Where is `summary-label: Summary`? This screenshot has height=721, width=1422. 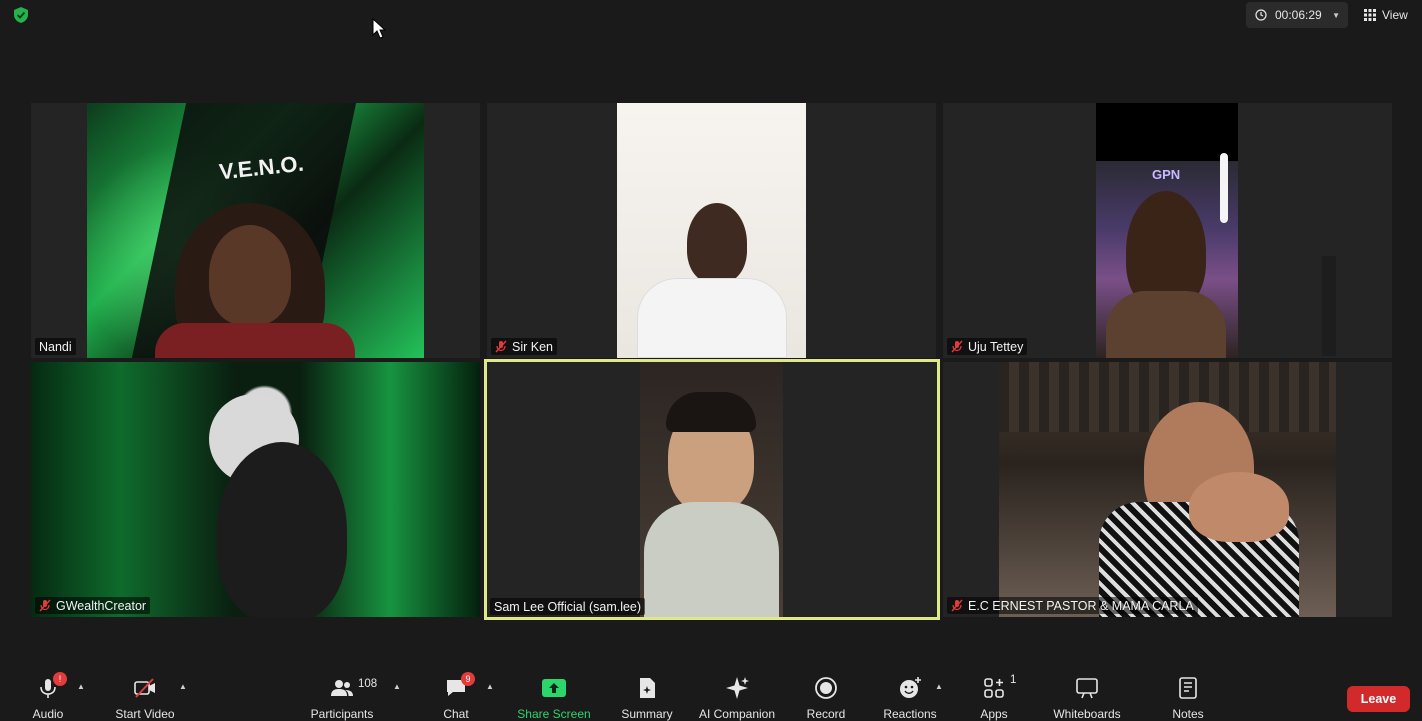
summary-label: Summary is located at coordinates (647, 714).